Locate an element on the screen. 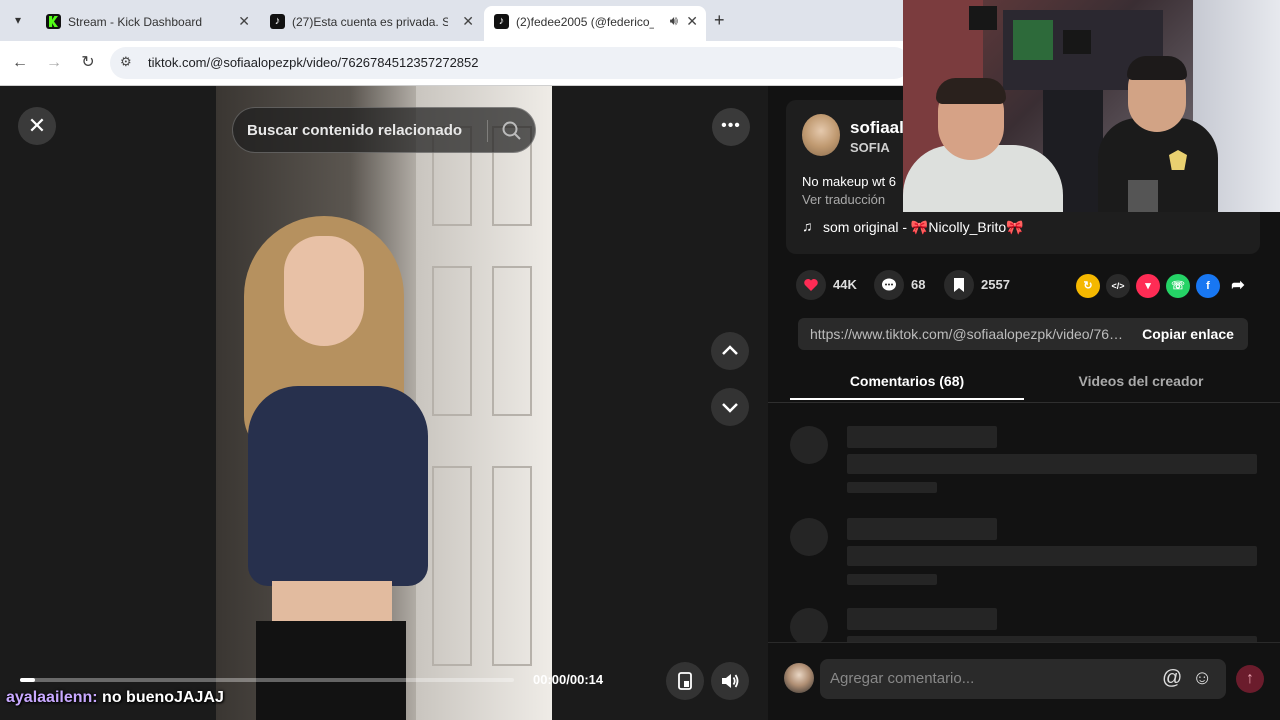 This screenshot has width=1280, height=720. picture-in-picture-button is located at coordinates (685, 681).